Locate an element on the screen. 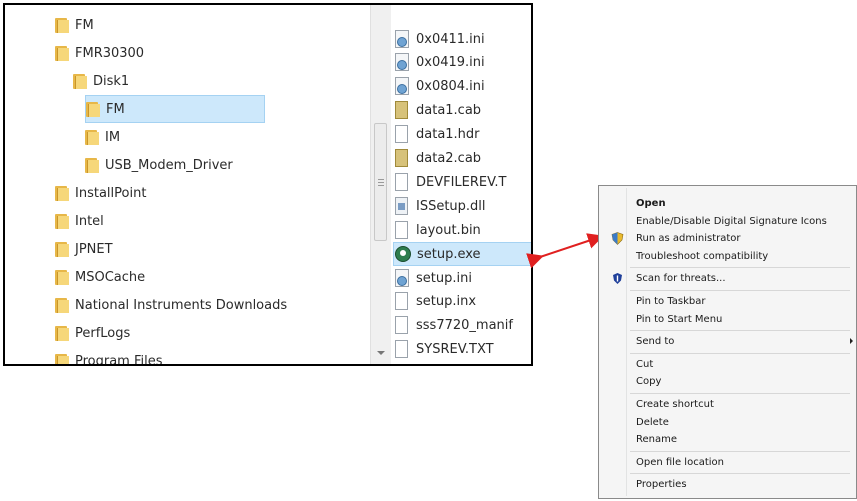 The height and width of the screenshot is (501, 857). context-menu-item: Open file location is located at coordinates (727, 462).